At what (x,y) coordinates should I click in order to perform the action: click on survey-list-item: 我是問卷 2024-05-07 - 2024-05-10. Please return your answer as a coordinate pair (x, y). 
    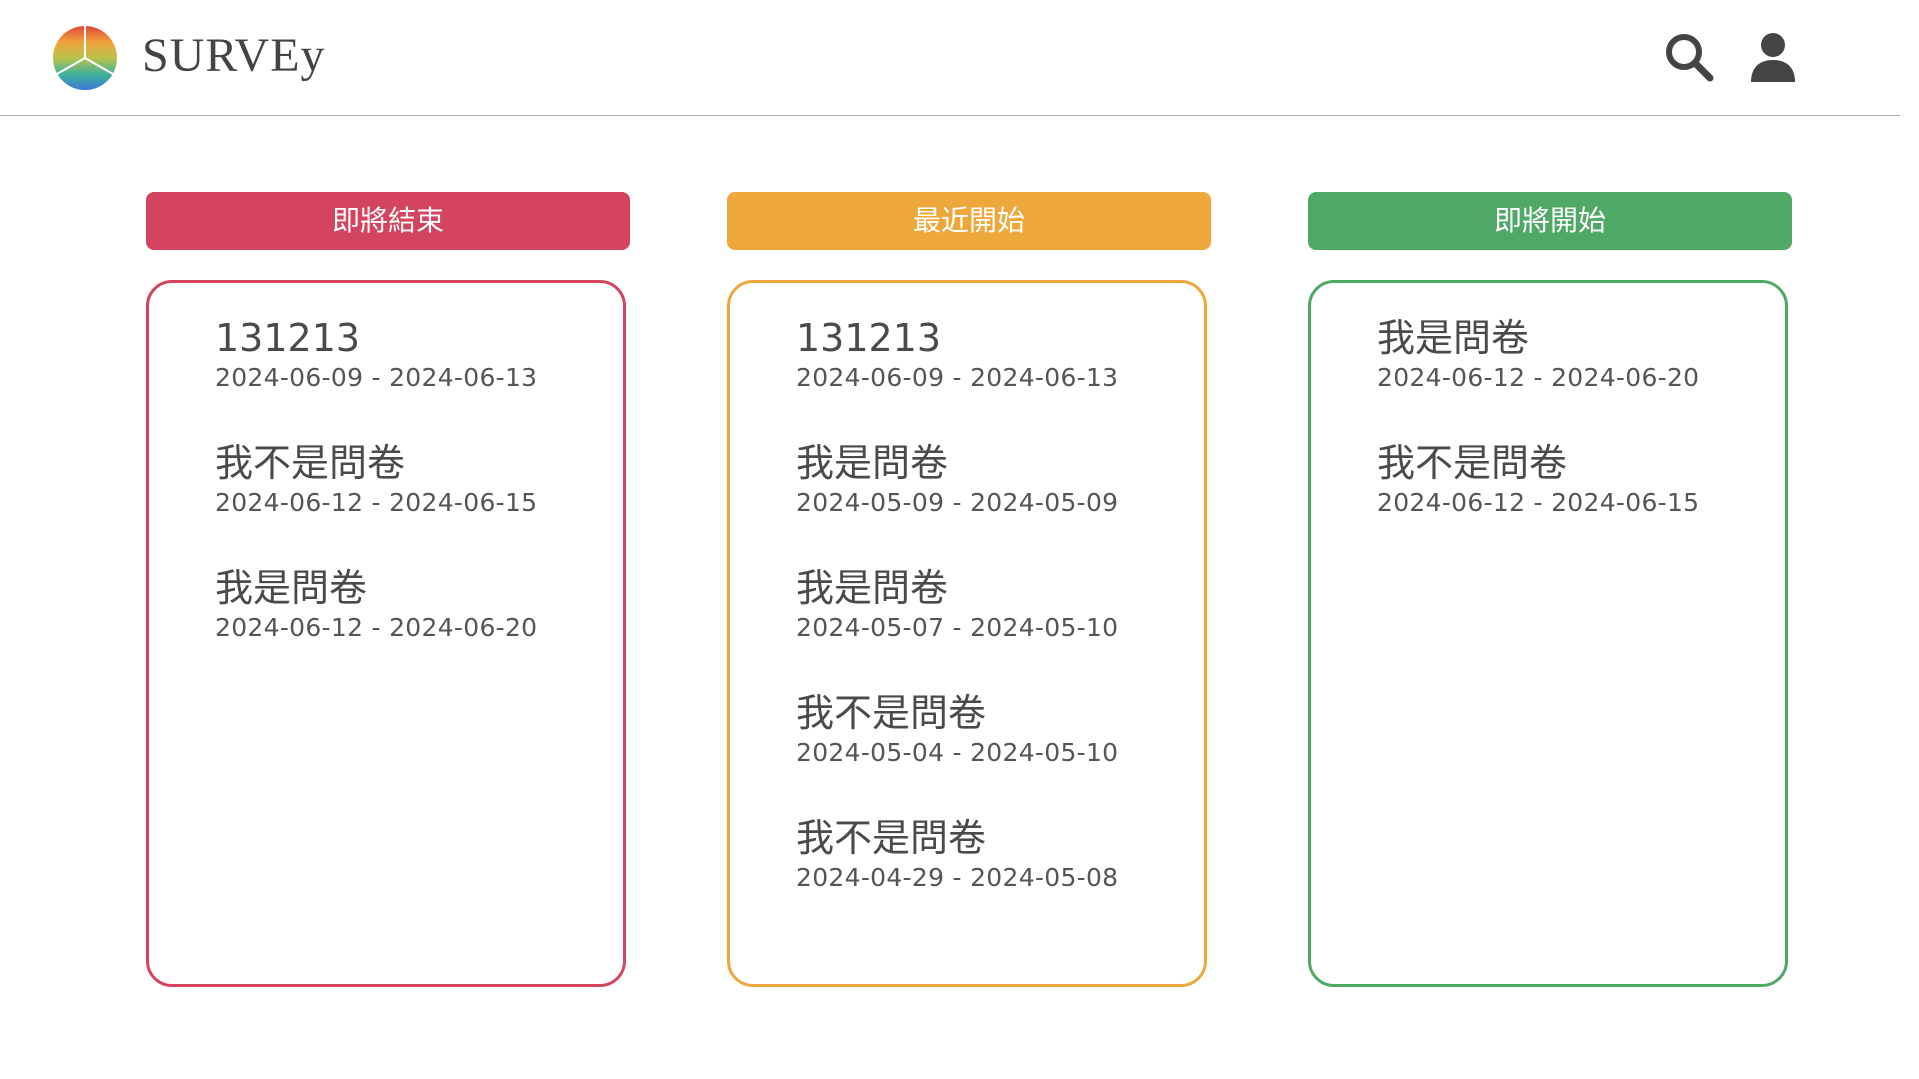
    Looking at the image, I should click on (1000, 605).